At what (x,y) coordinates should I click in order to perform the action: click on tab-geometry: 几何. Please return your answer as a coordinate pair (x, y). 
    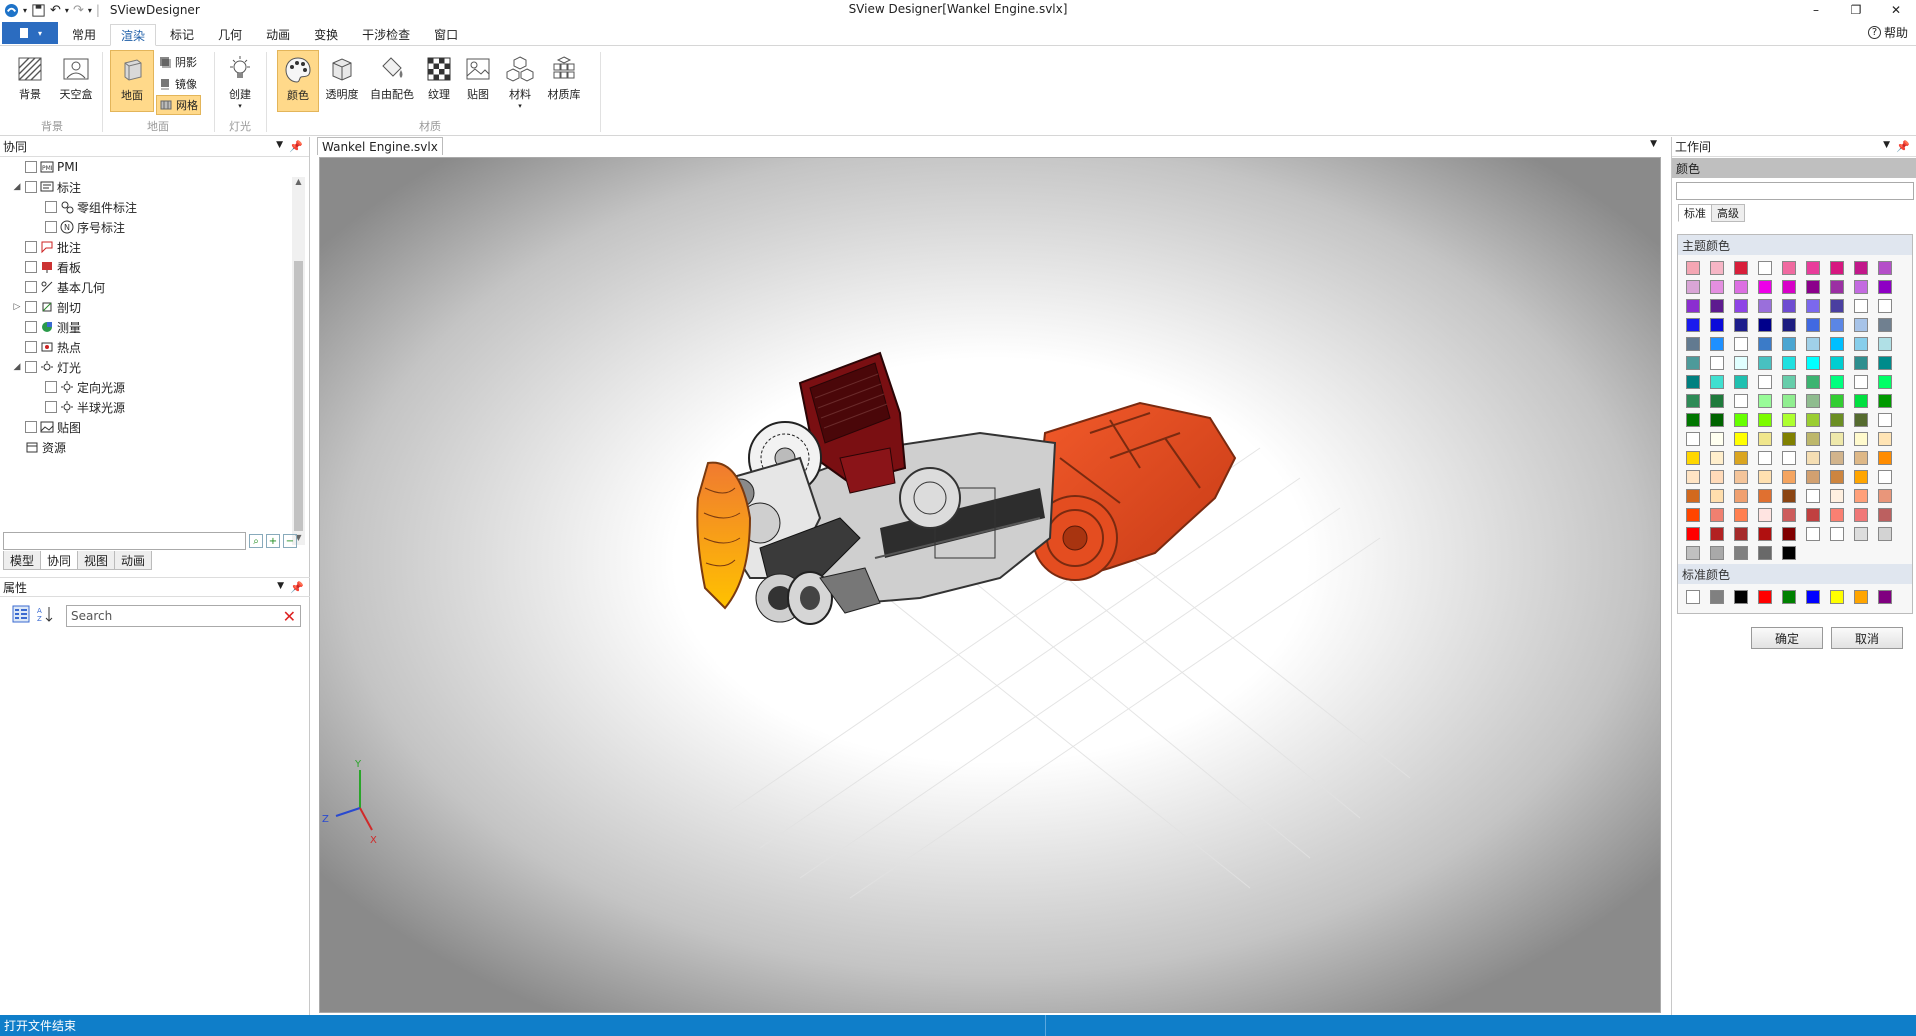
    Looking at the image, I should click on (230, 34).